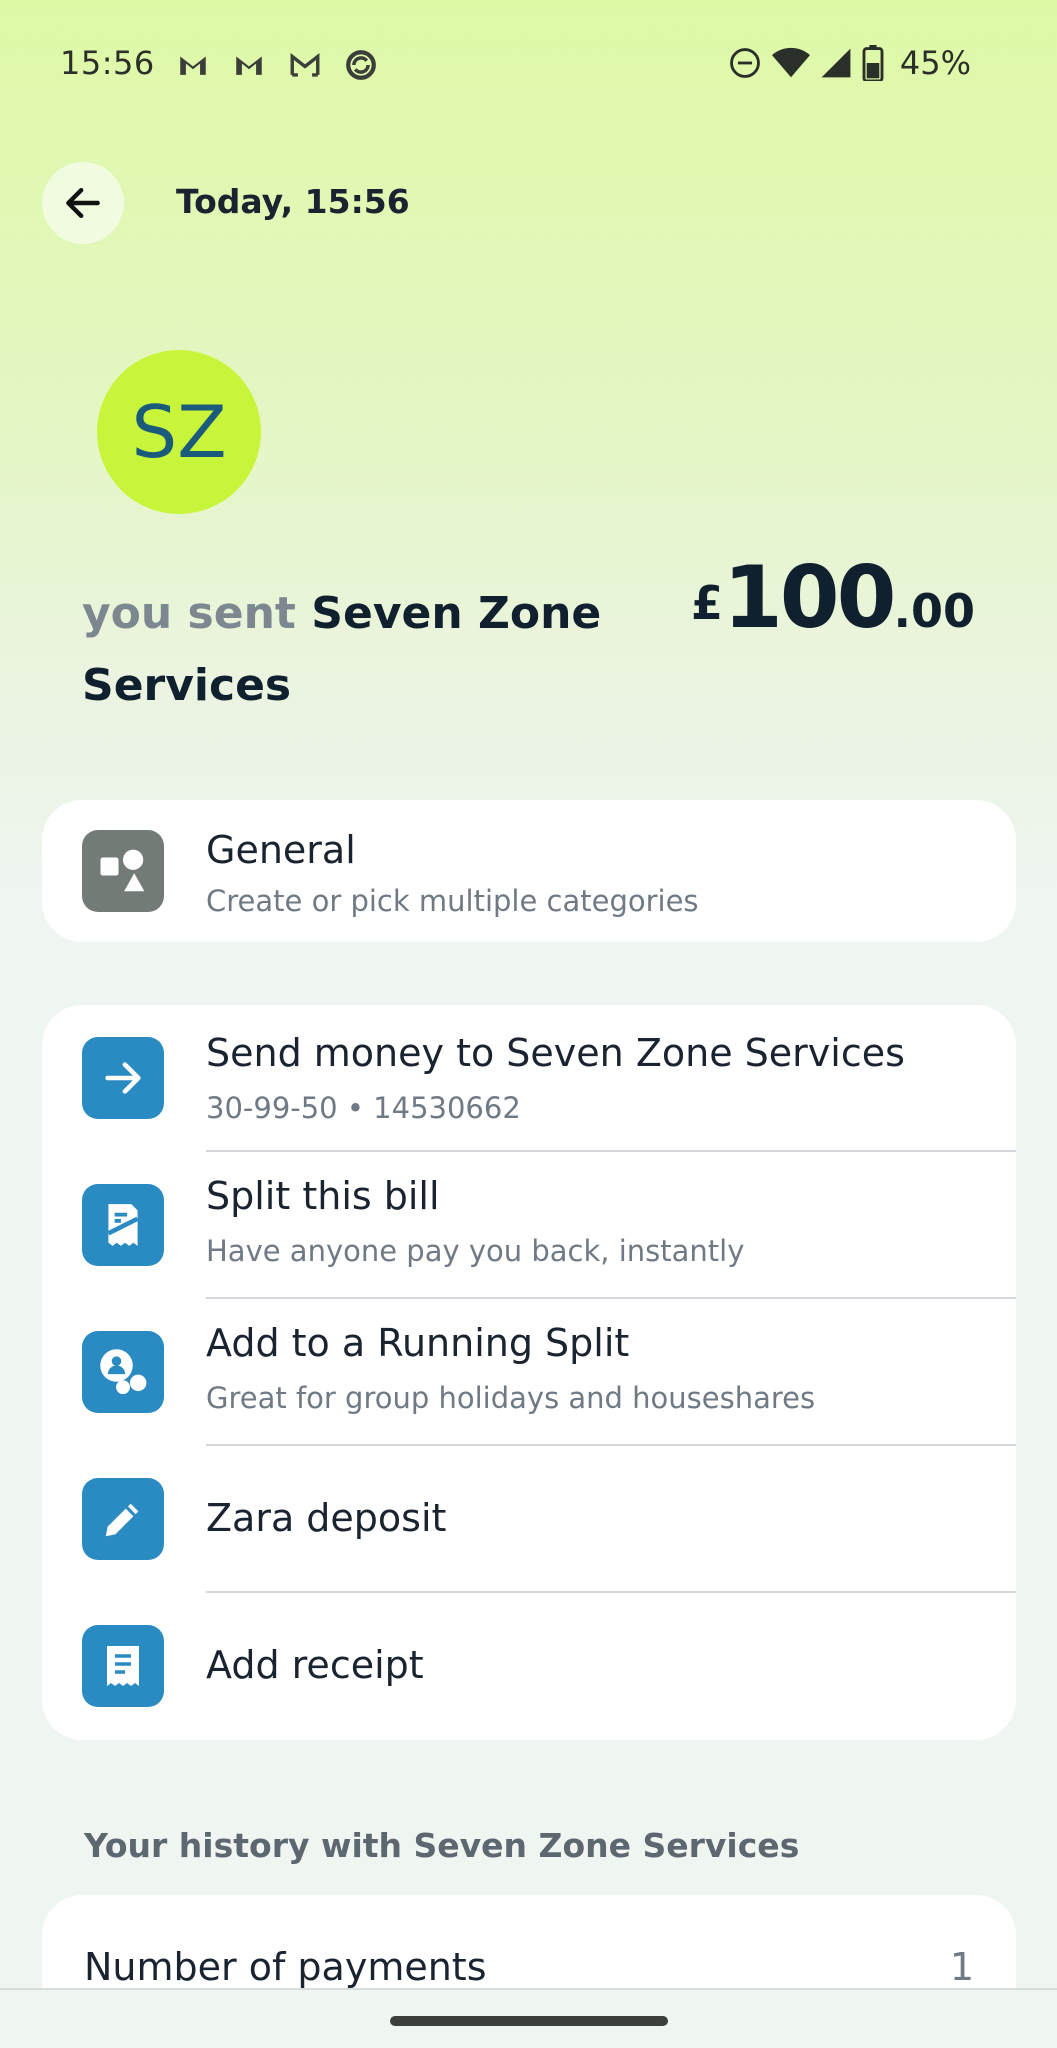 The width and height of the screenshot is (1057, 2048). What do you see at coordinates (315, 1665) in the screenshot?
I see `action-title: Add receipt` at bounding box center [315, 1665].